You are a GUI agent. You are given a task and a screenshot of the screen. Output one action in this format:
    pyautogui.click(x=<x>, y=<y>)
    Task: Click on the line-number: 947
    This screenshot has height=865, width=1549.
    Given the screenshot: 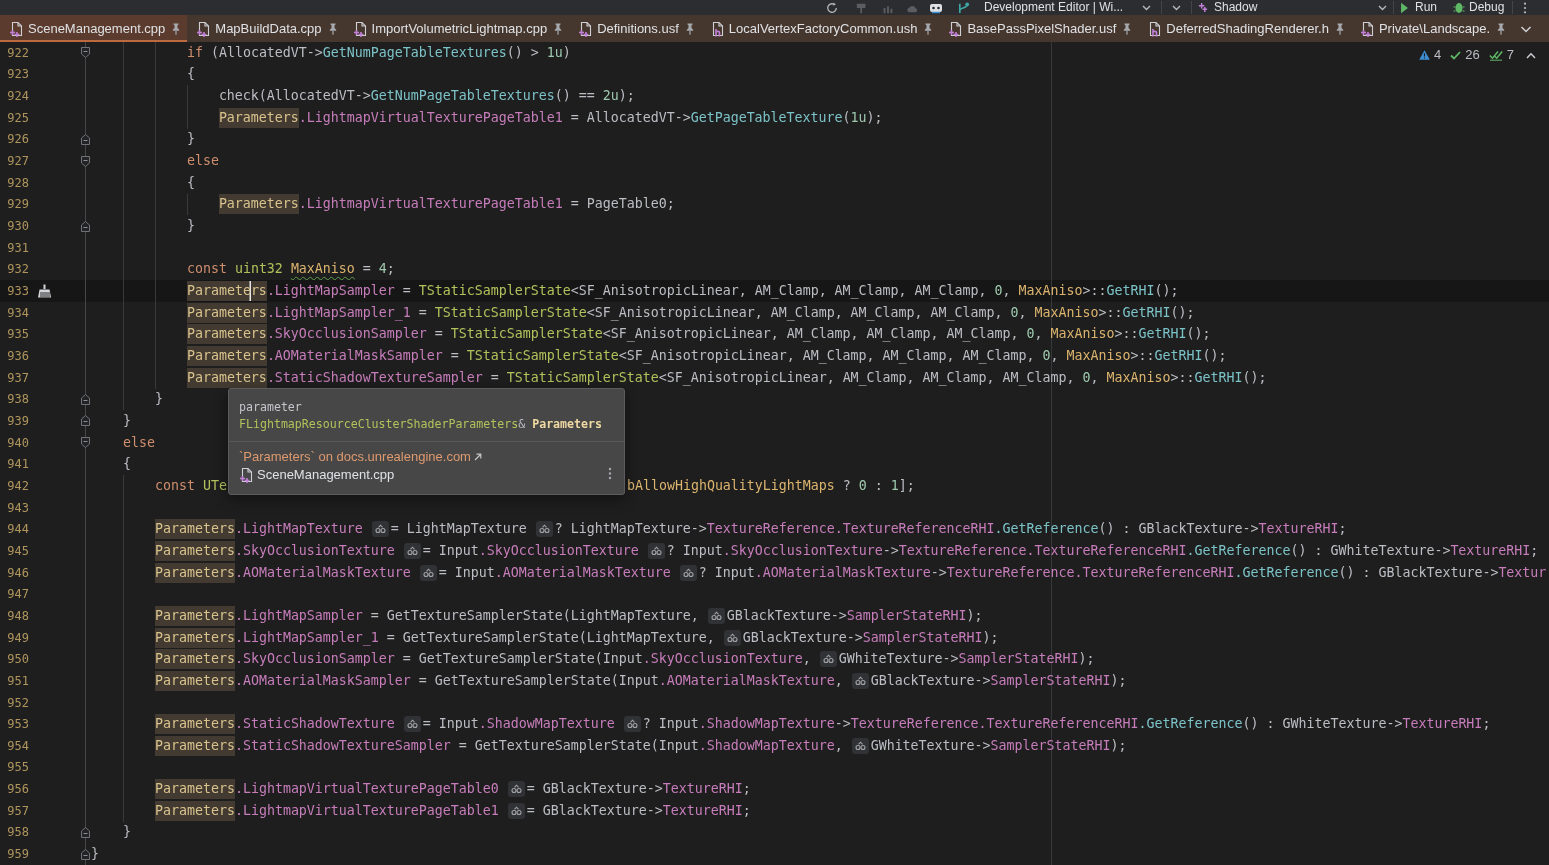 What is the action you would take?
    pyautogui.click(x=17, y=595)
    